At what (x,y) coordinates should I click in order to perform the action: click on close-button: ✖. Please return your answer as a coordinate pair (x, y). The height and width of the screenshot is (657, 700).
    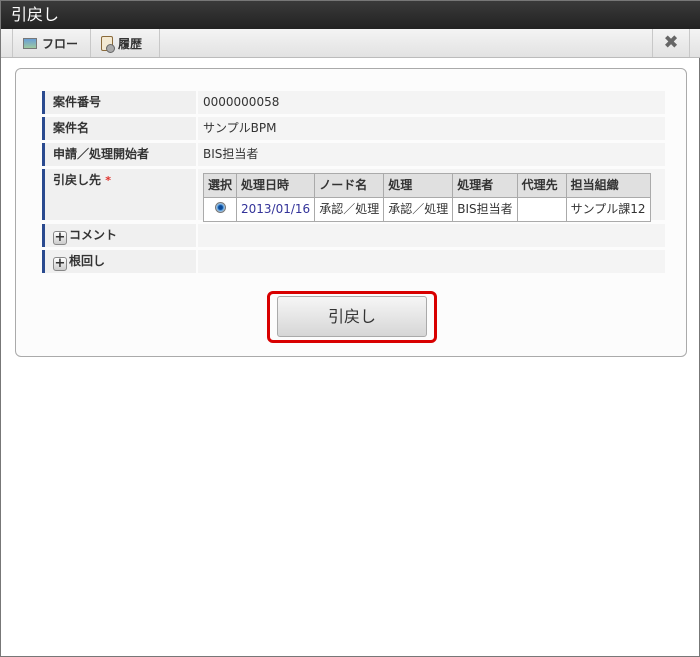
    Looking at the image, I should click on (671, 43).